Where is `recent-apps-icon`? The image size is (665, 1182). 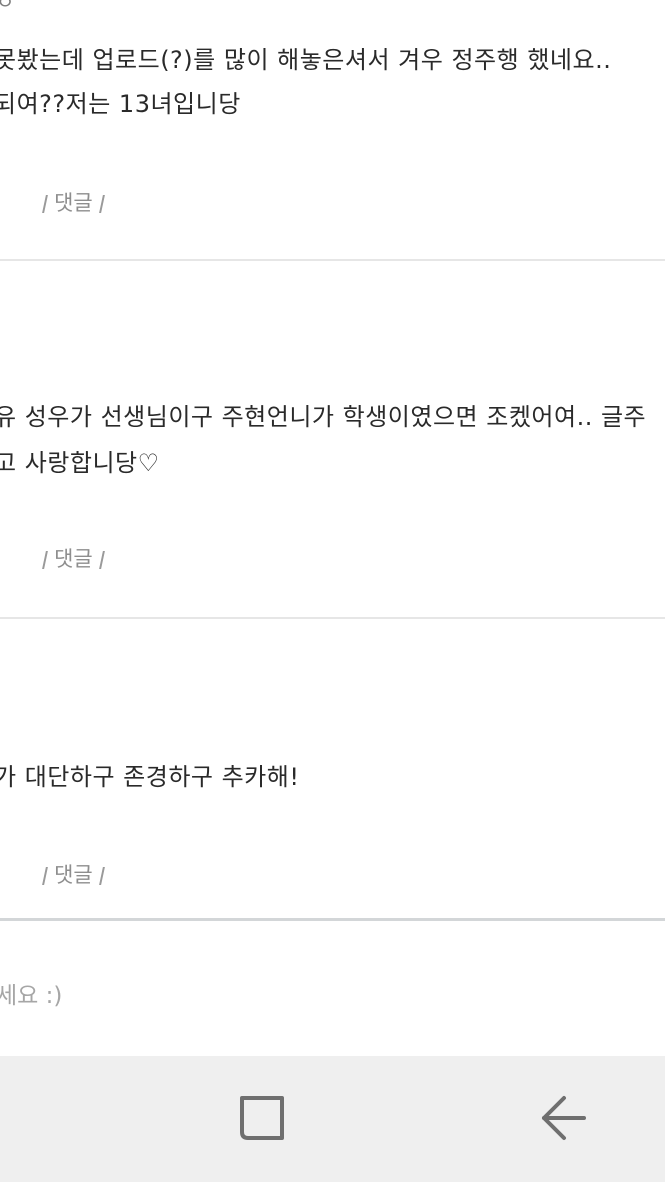
recent-apps-icon is located at coordinates (262, 1118).